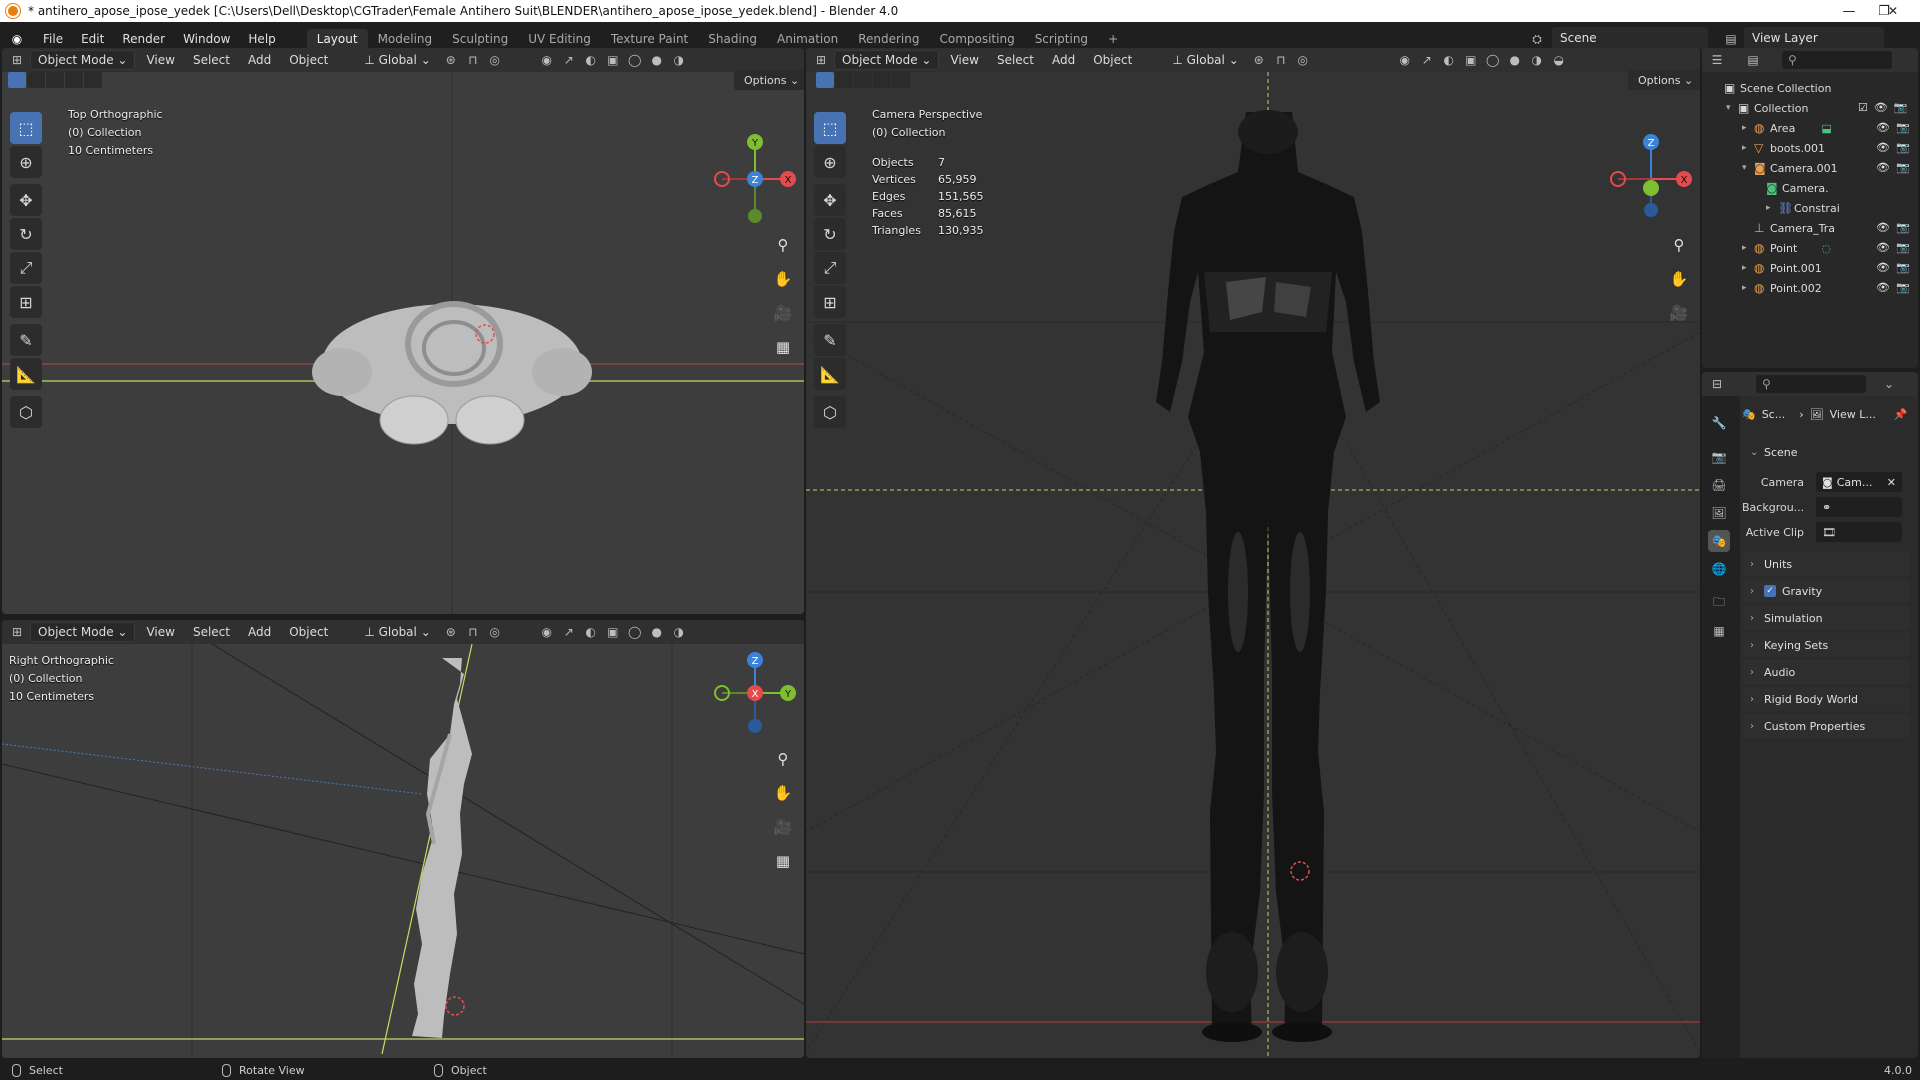 The width and height of the screenshot is (1920, 1080). What do you see at coordinates (649, 39) in the screenshot?
I see `tab-texture-paint: Texture Paint` at bounding box center [649, 39].